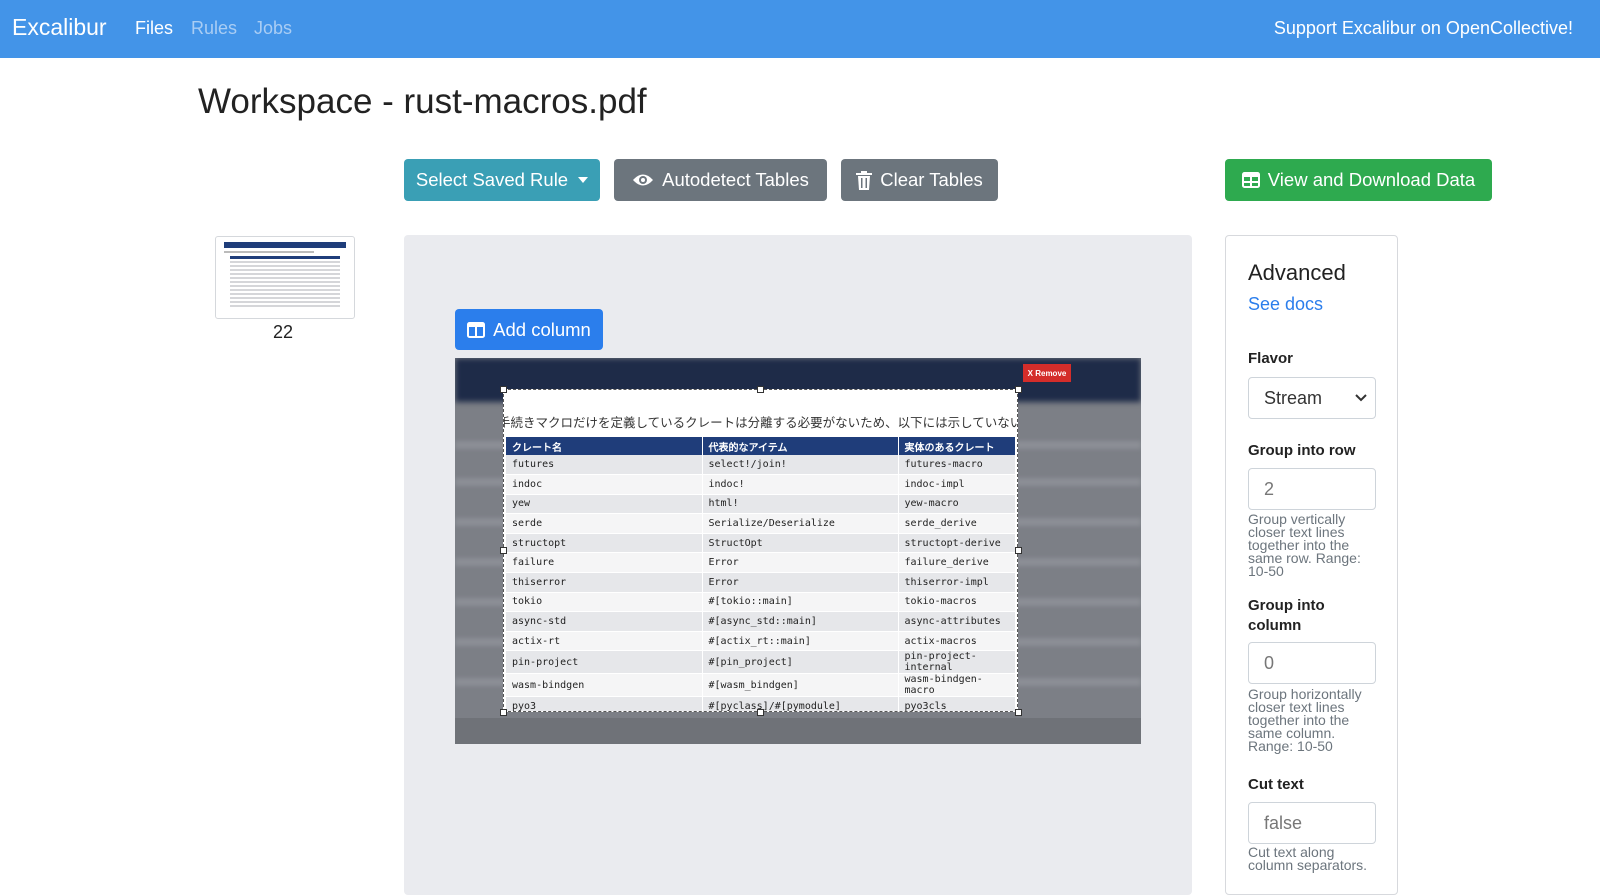 This screenshot has width=1600, height=895. What do you see at coordinates (422, 101) in the screenshot?
I see `page-title: Workspace - rust-macros.pdf` at bounding box center [422, 101].